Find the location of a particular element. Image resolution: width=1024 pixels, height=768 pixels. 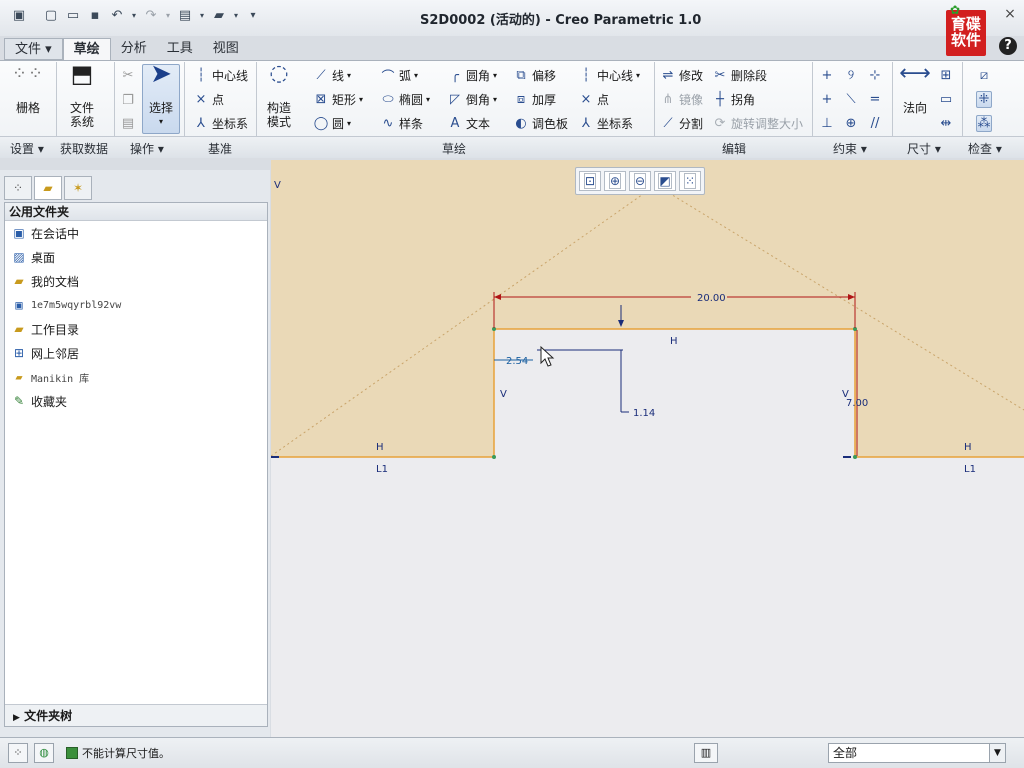

circle-dropdown-icon: ▾ is located at coordinates (349, 123).